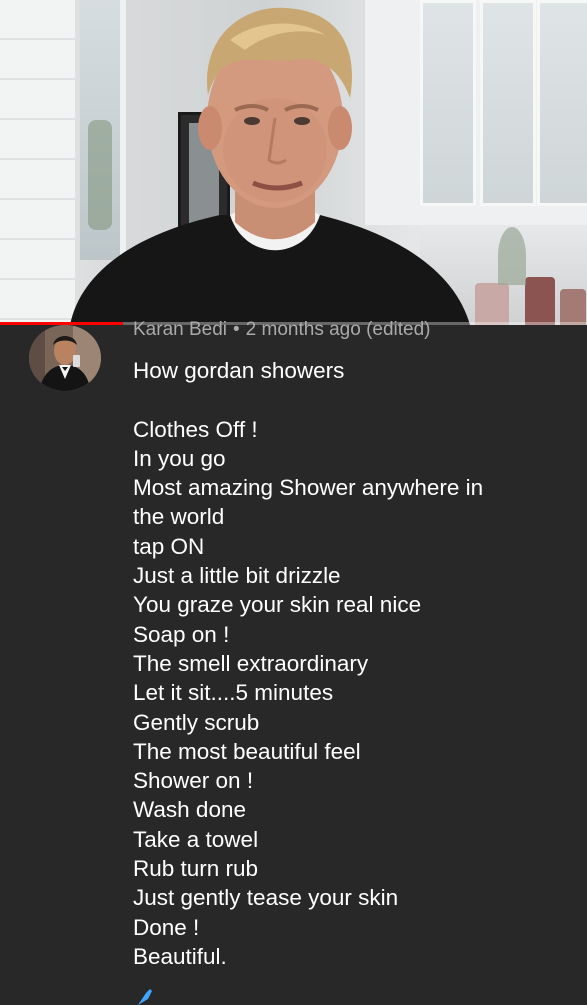  What do you see at coordinates (146, 997) in the screenshot?
I see `thumbs-up-icon` at bounding box center [146, 997].